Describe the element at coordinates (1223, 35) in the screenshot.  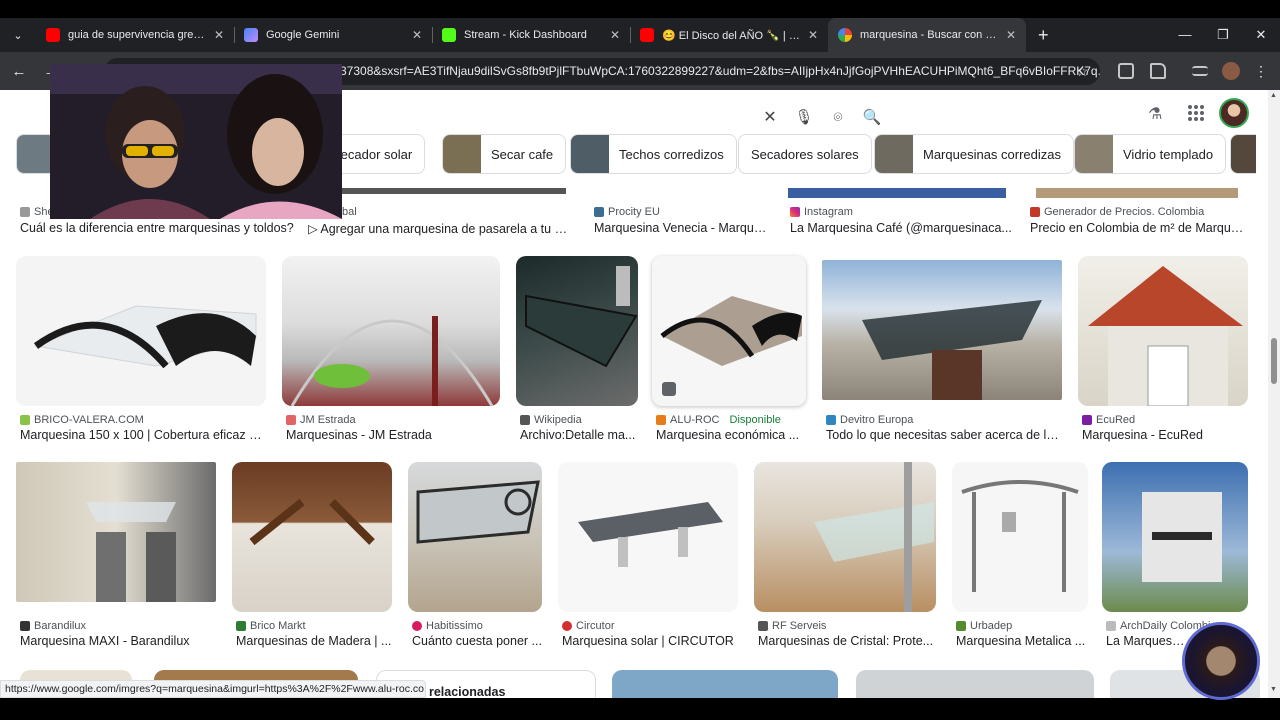
I see `restore-icon: ❐` at that location.